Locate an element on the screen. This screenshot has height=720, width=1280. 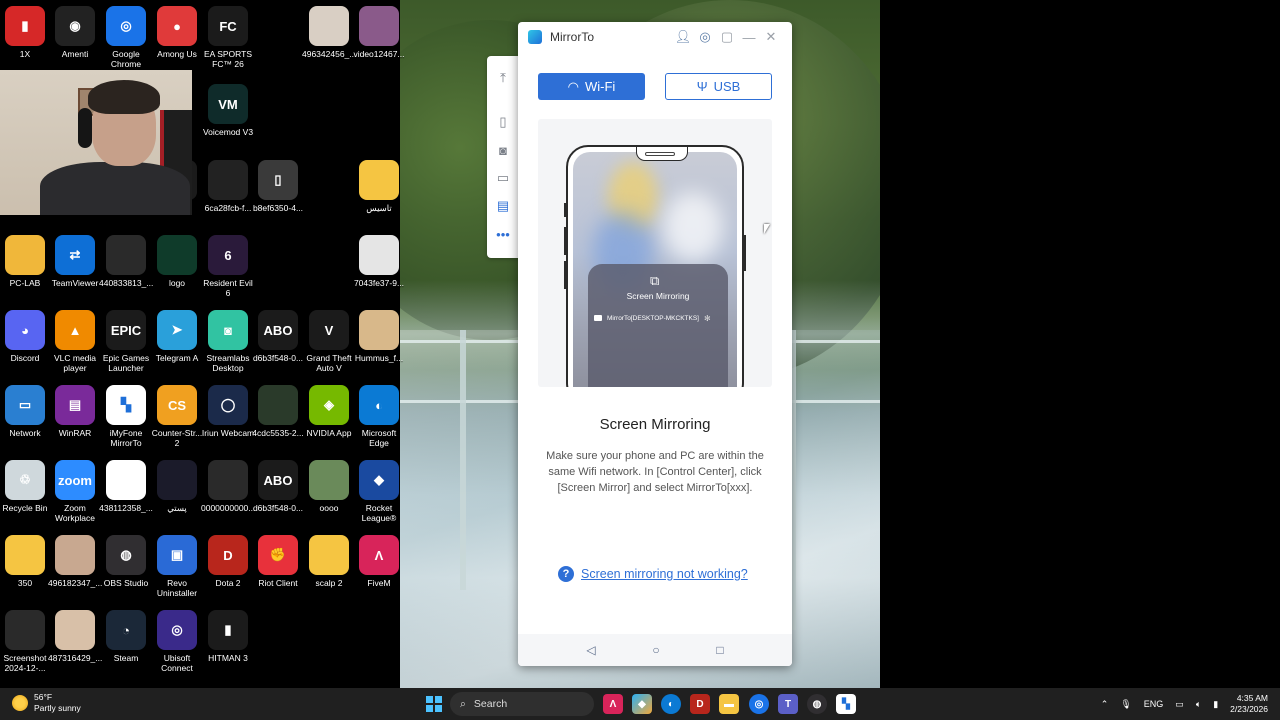
mouse-icon: ▯ is located at coordinates (503, 122).